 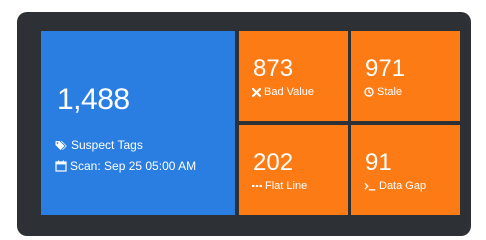 What do you see at coordinates (403, 186) in the screenshot?
I see `data-gap-label: Data Gap` at bounding box center [403, 186].